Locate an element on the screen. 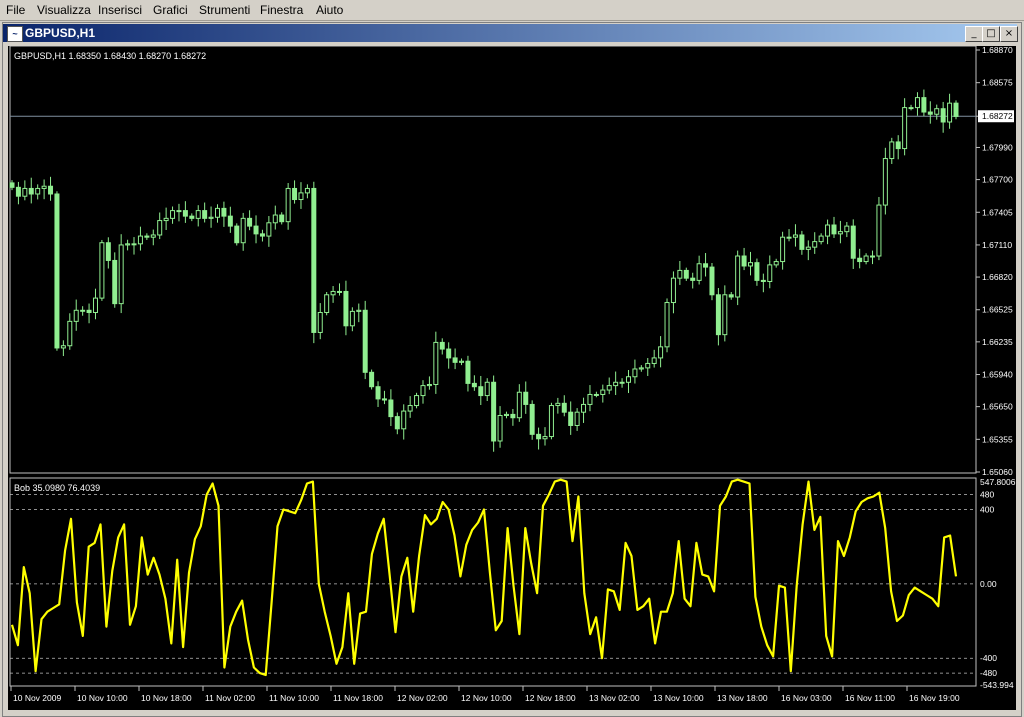  menu-charts: Grafici is located at coordinates (170, 10).